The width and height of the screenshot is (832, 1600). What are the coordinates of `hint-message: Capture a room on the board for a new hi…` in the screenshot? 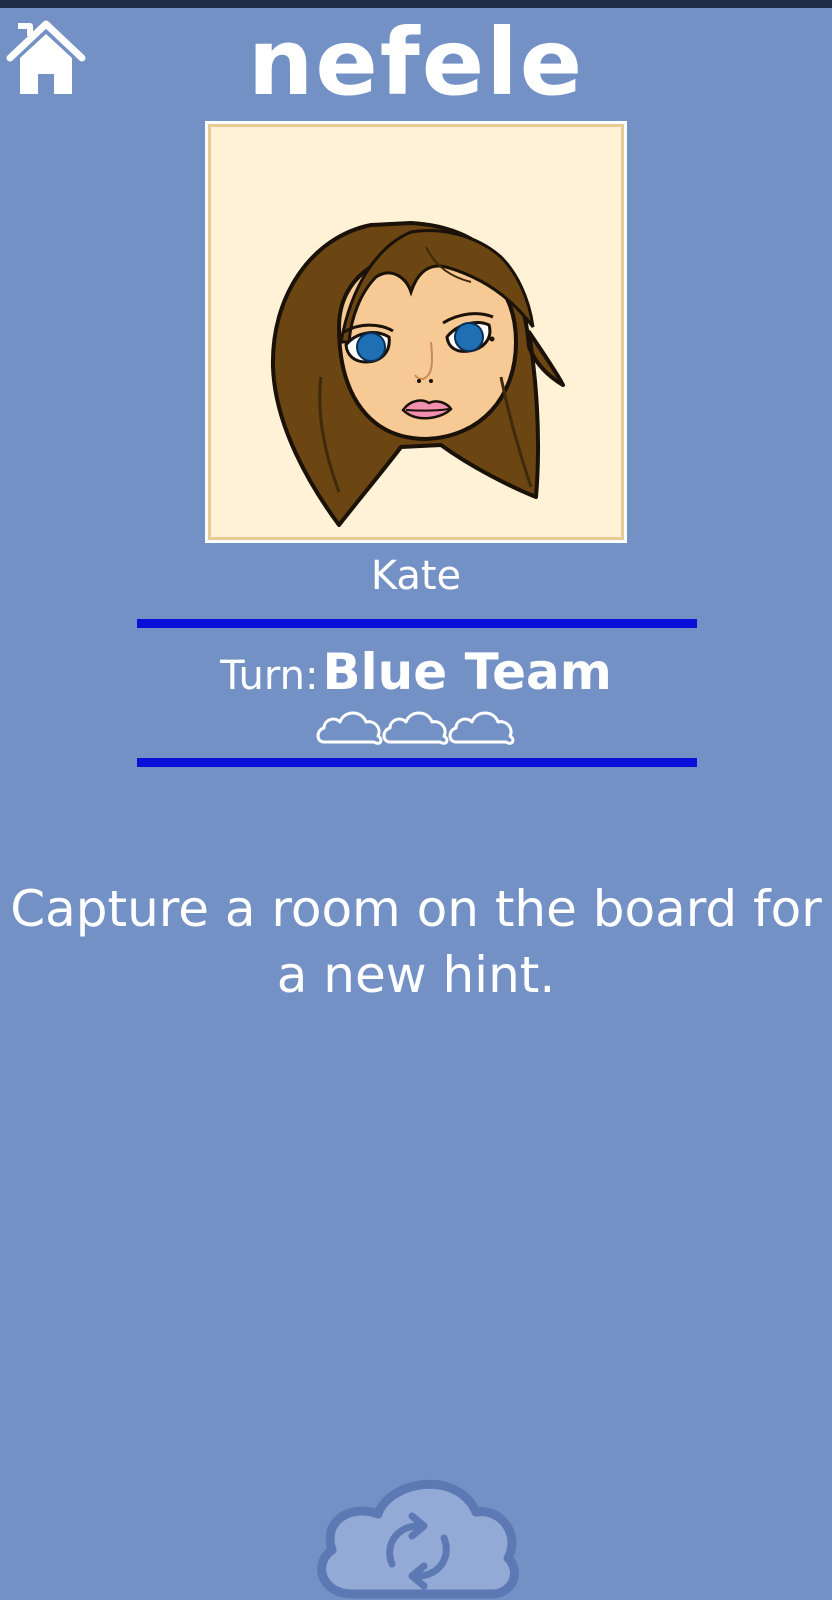 It's located at (416, 942).